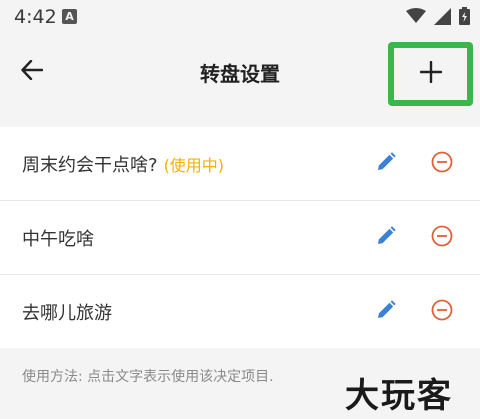 This screenshot has width=480, height=419. I want to click on status-bar: 4:42 A, so click(240, 17).